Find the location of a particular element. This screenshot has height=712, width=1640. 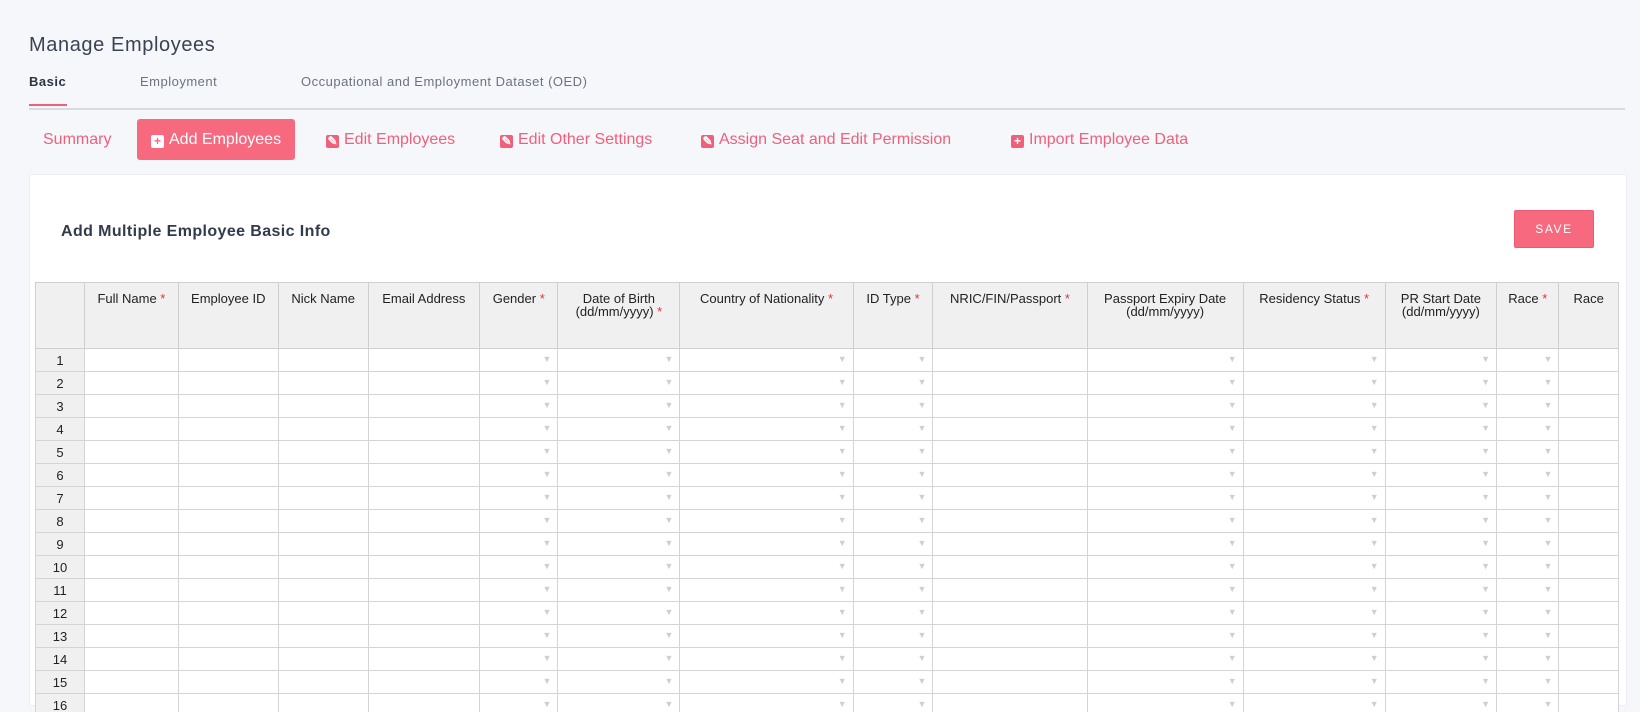

column-header: ID Type * is located at coordinates (893, 316).